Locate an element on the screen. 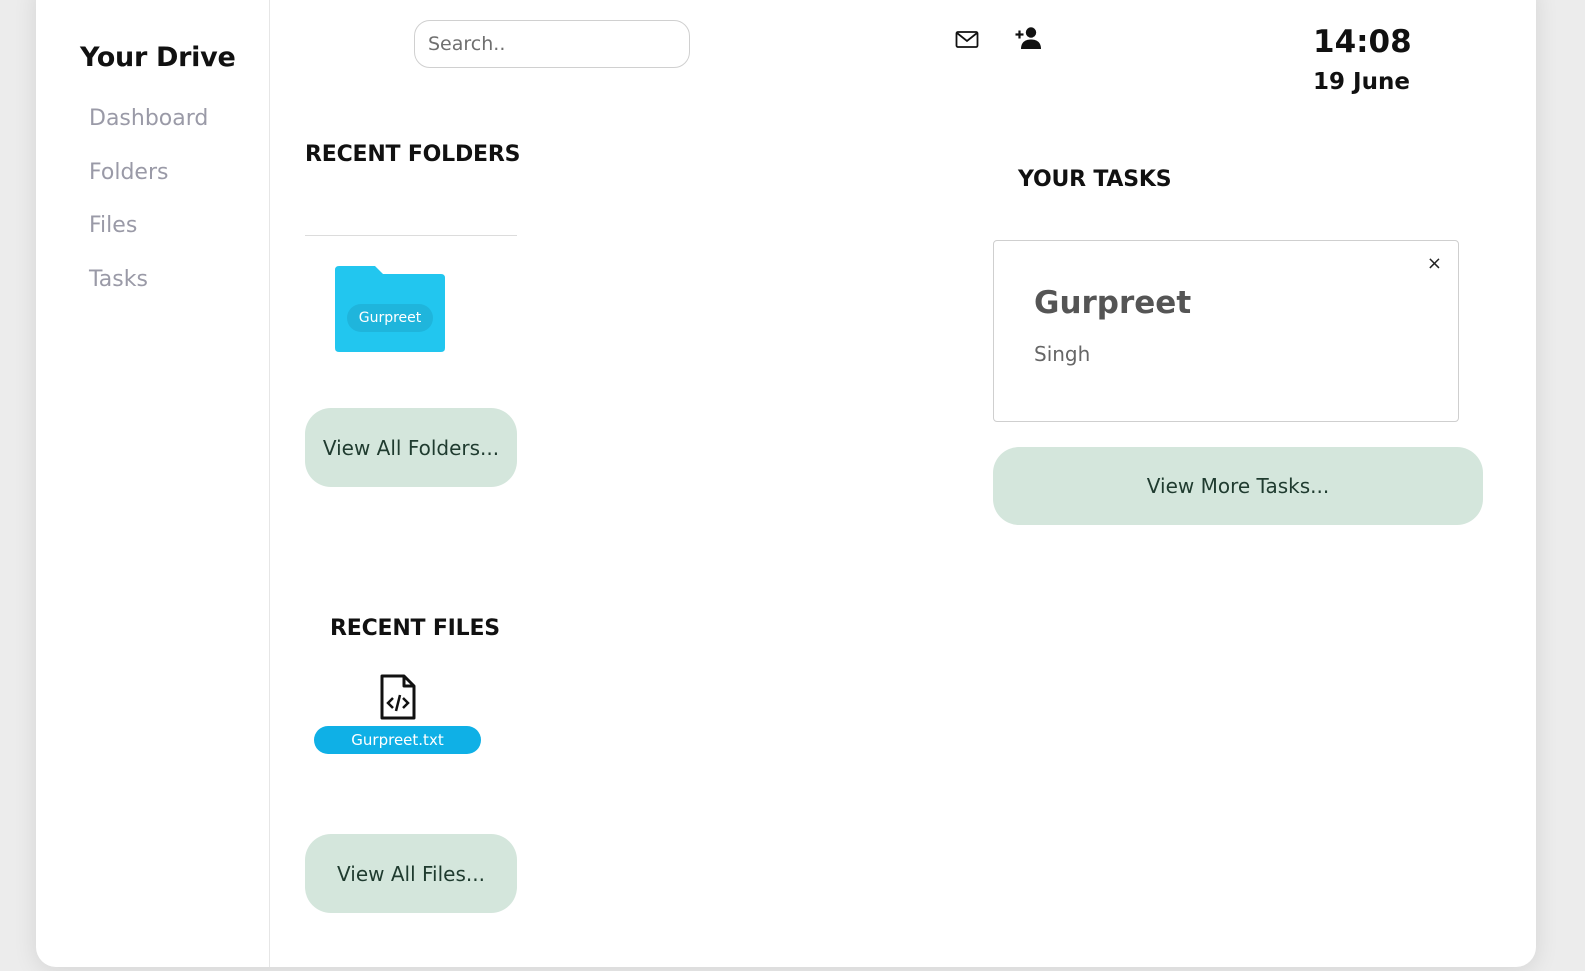 The image size is (1585, 971). sidebar-item-tasks: Tasks is located at coordinates (118, 279).